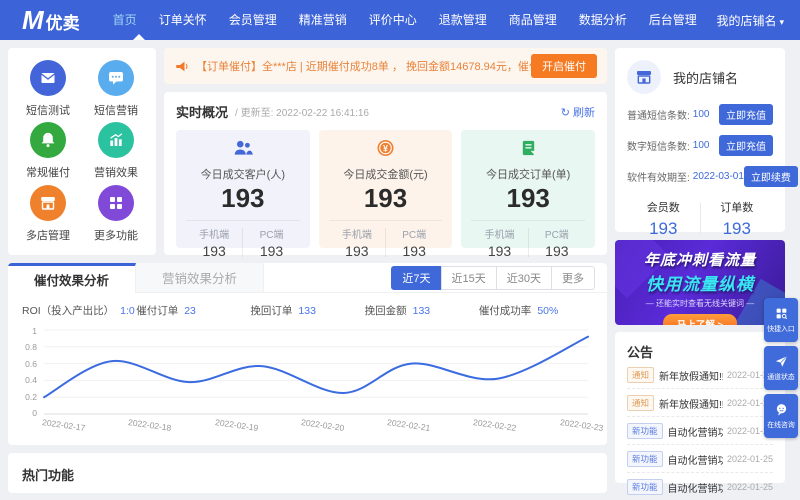  What do you see at coordinates (72, 278) in the screenshot?
I see `tab-reminder-analysis: 催付效果分析` at bounding box center [72, 278].